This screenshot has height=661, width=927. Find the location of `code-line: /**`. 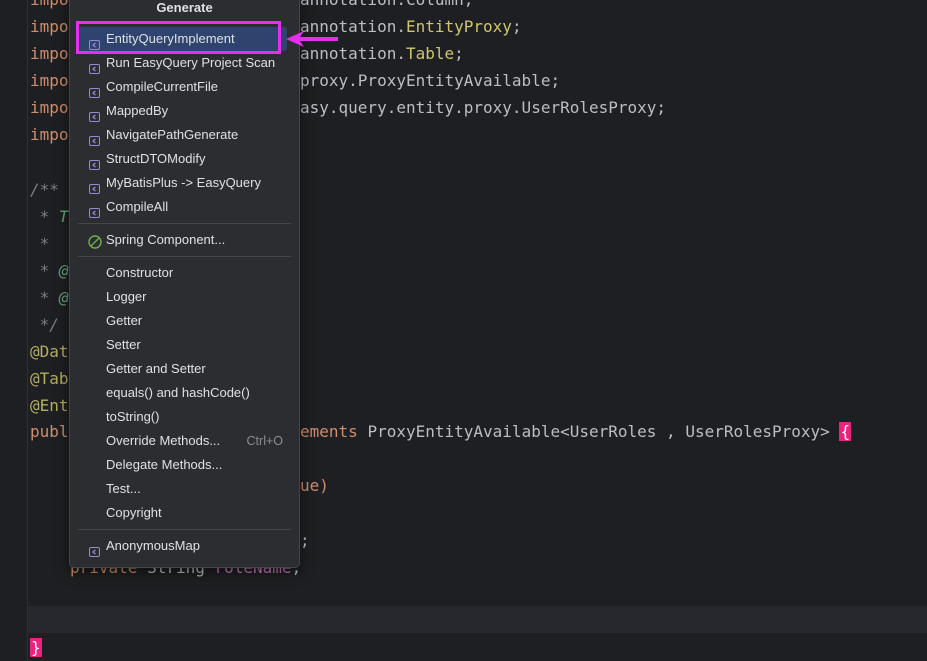

code-line: /** is located at coordinates (44, 189).